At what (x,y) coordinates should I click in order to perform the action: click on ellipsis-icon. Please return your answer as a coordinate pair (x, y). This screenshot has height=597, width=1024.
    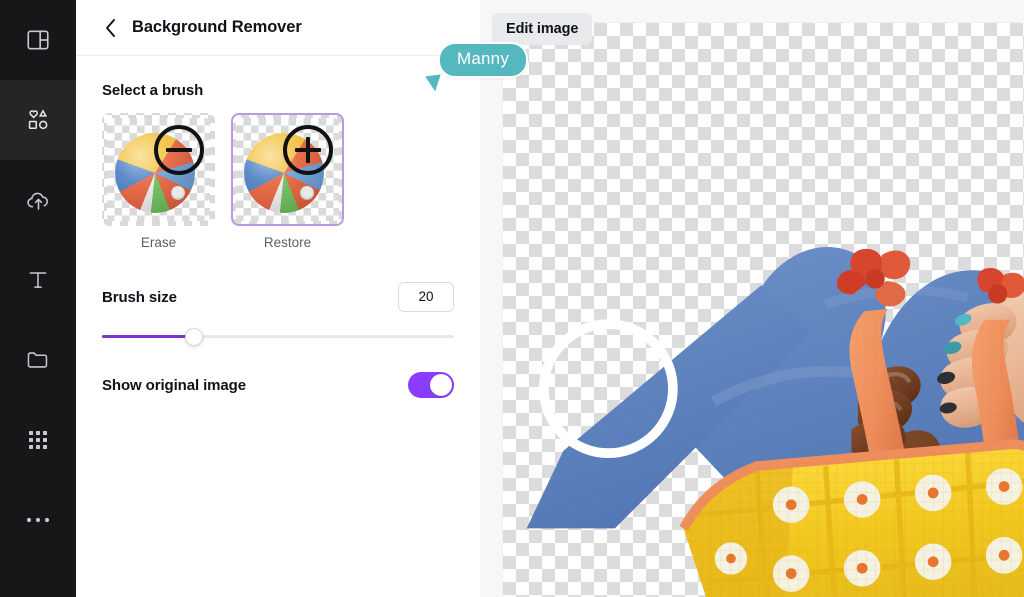
    Looking at the image, I should click on (38, 520).